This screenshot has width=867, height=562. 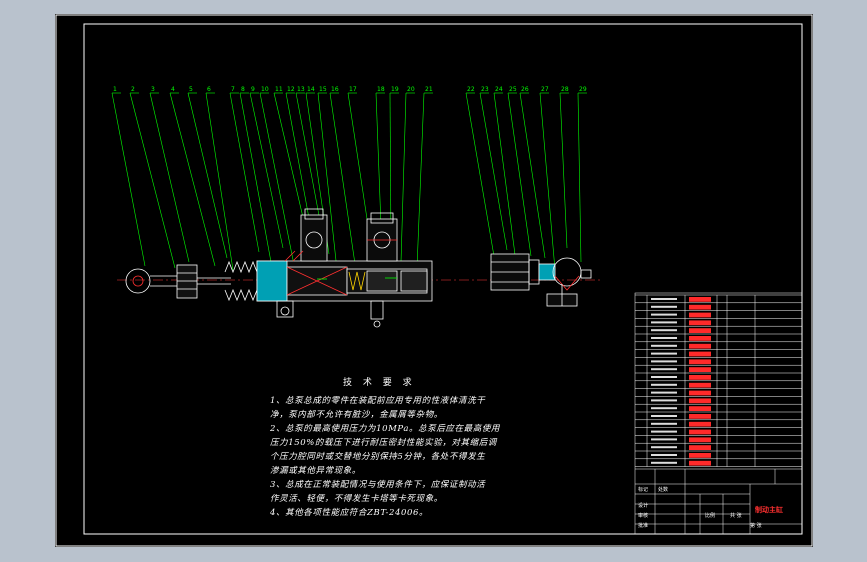 What do you see at coordinates (545, 89) in the screenshot?
I see `balloon-number: 27` at bounding box center [545, 89].